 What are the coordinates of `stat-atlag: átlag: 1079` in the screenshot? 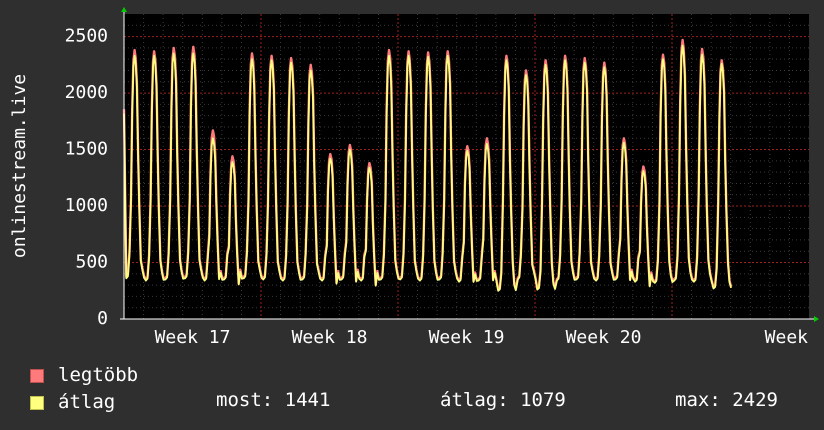 It's located at (503, 400).